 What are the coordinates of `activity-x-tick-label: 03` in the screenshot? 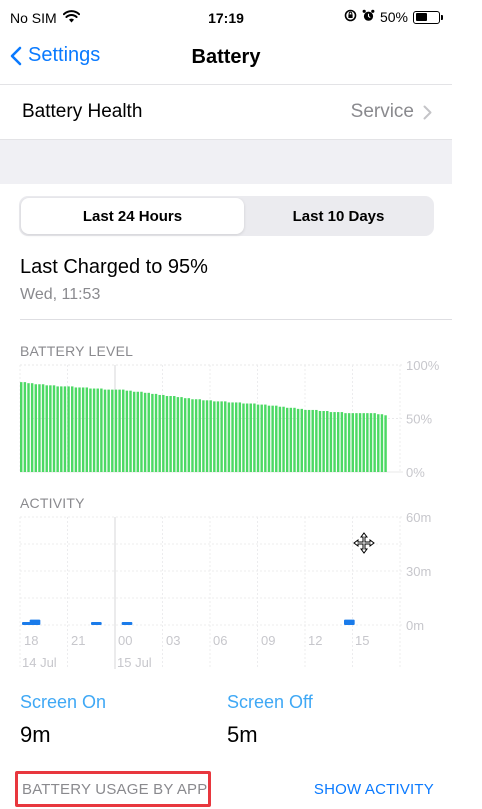 It's located at (173, 640).